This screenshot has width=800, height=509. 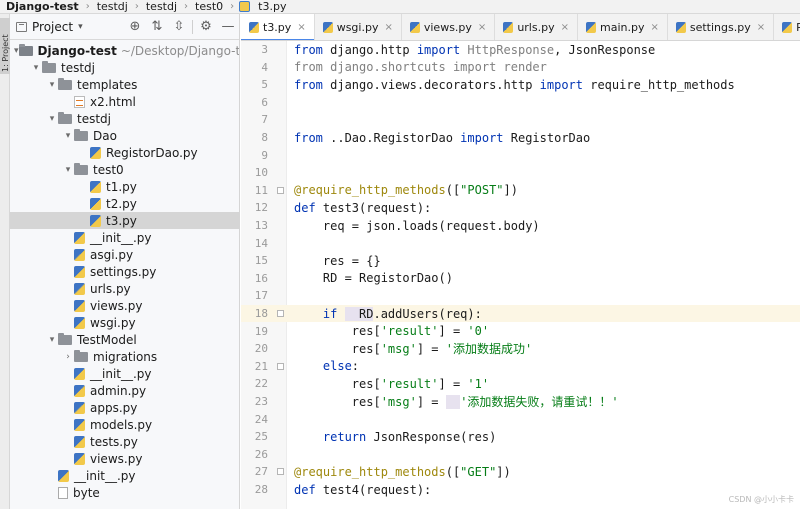 What do you see at coordinates (520, 331) in the screenshot?
I see `code-line: 19 res['result'] = '0'` at bounding box center [520, 331].